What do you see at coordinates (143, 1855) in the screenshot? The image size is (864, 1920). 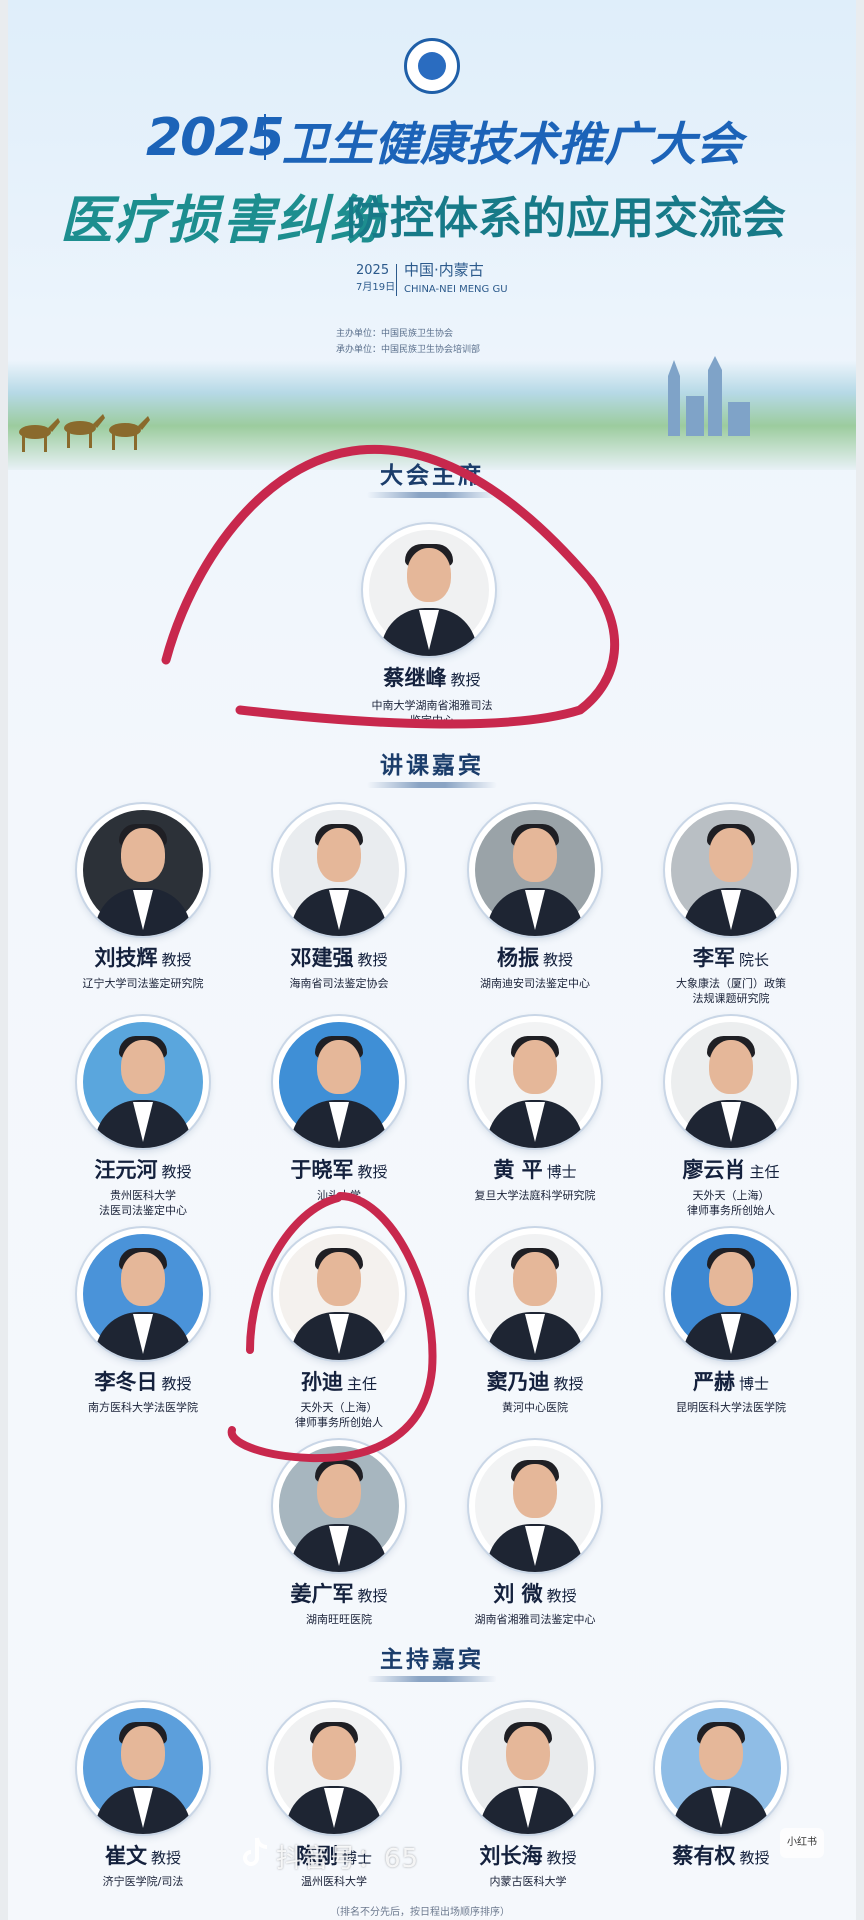 I see `hosts-name-line: 崔文 教授` at bounding box center [143, 1855].